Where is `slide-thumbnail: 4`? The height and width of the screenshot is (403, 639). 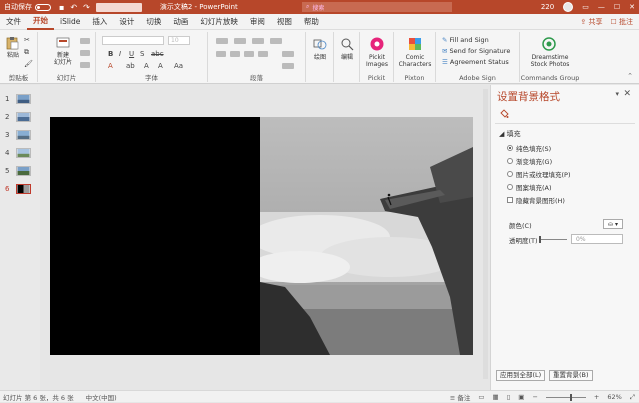
slide-thumbnail: 4 is located at coordinates (20, 154).